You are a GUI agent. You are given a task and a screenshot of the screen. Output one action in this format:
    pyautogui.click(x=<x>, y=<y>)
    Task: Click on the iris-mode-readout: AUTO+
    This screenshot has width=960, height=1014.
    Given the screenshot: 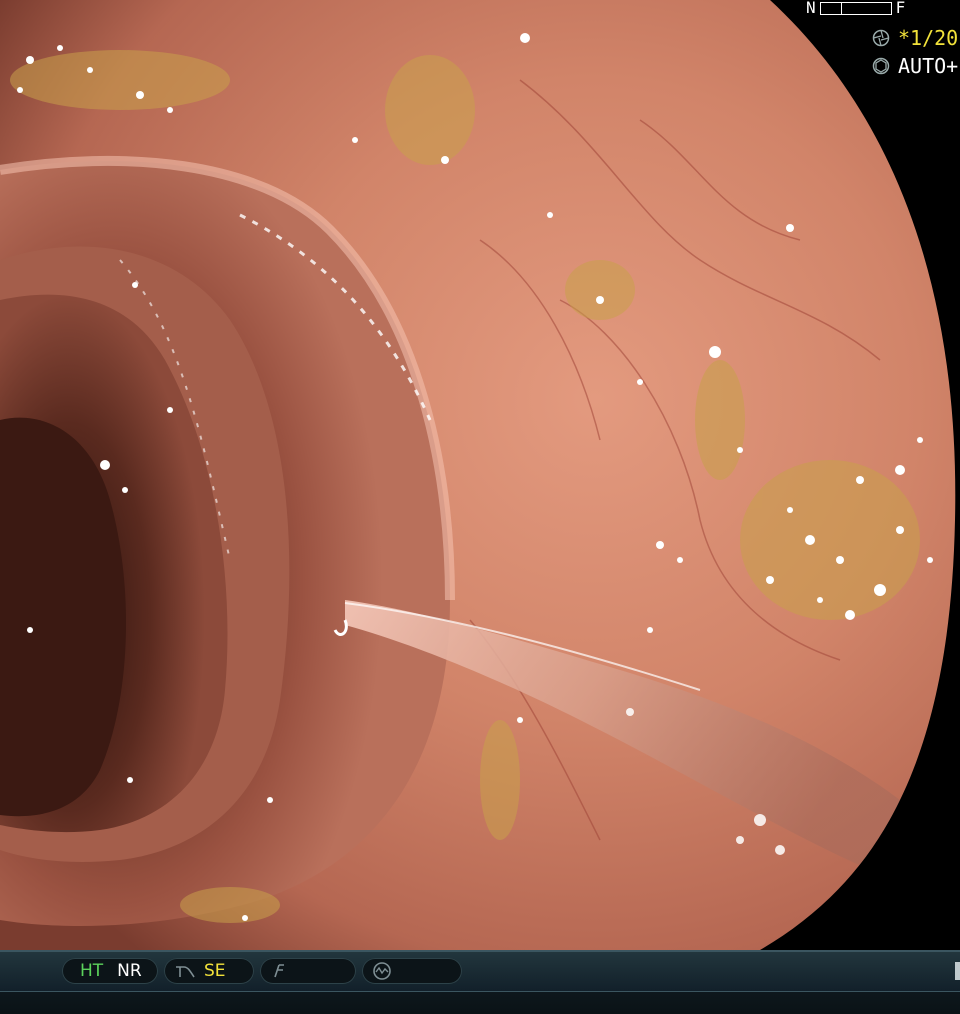 What is the action you would take?
    pyautogui.click(x=915, y=66)
    